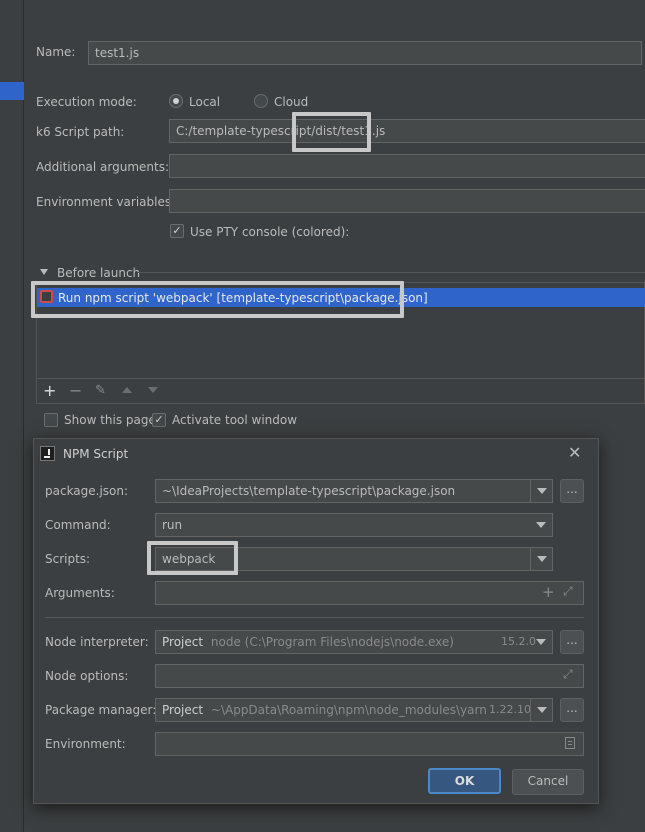 This screenshot has width=645, height=832. I want to click on additional-args-field, so click(407, 166).